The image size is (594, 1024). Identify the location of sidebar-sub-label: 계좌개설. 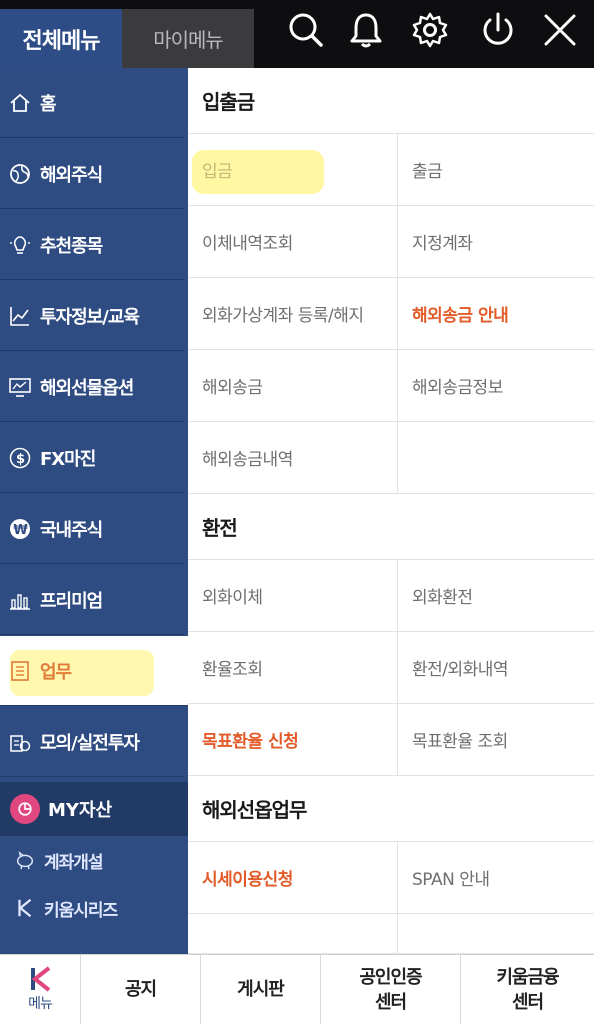
(74, 862).